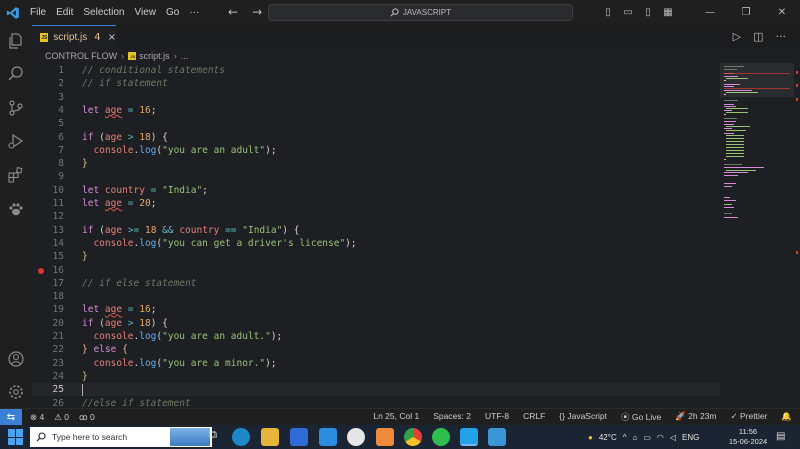  Describe the element at coordinates (58, 336) in the screenshot. I see `line-number: 21` at that location.